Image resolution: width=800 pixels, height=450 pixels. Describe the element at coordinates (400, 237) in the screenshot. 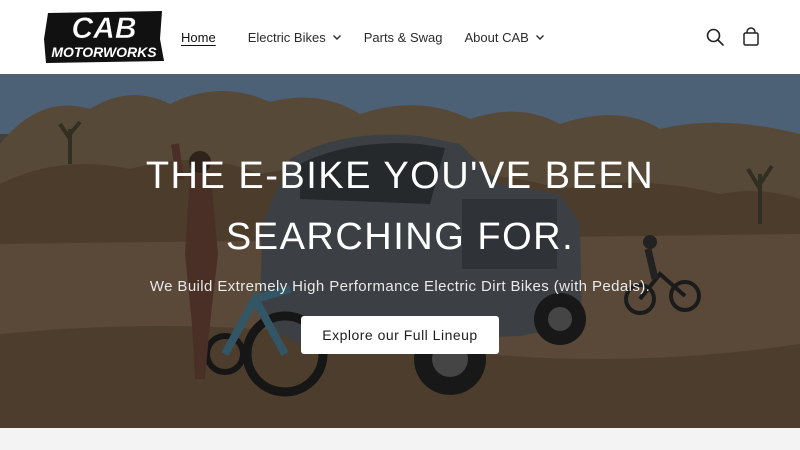

I see `hero-heading-line2: SEARCHING FOR.` at that location.